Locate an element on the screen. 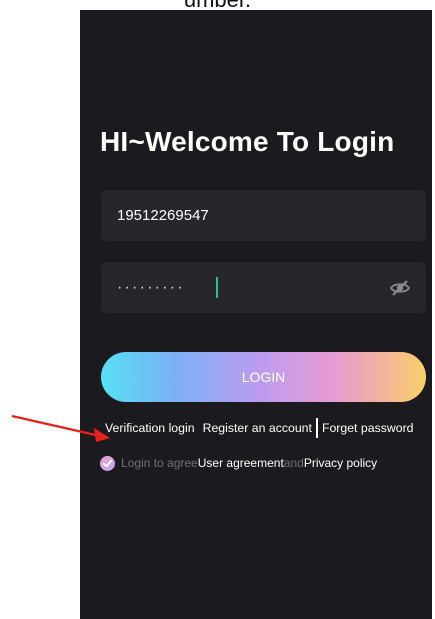  user-agreement-link: User agreement is located at coordinates (241, 463).